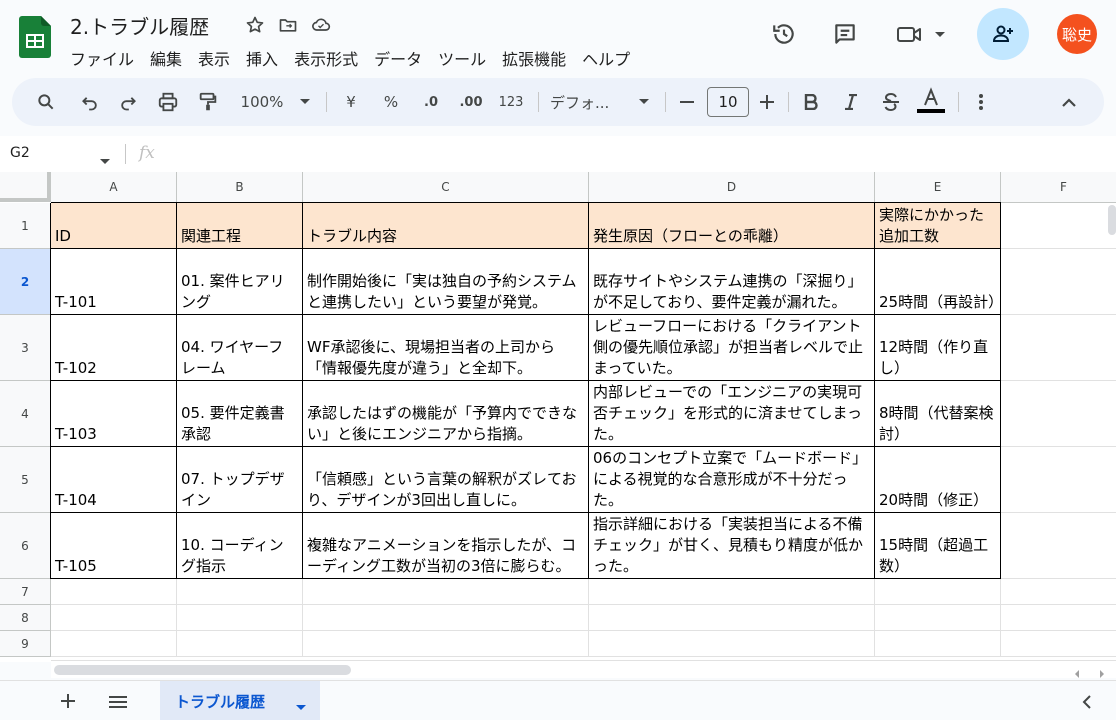 The height and width of the screenshot is (720, 1116). Describe the element at coordinates (938, 546) in the screenshot. I see `cell-e6: 15時間（超過工数）` at that location.